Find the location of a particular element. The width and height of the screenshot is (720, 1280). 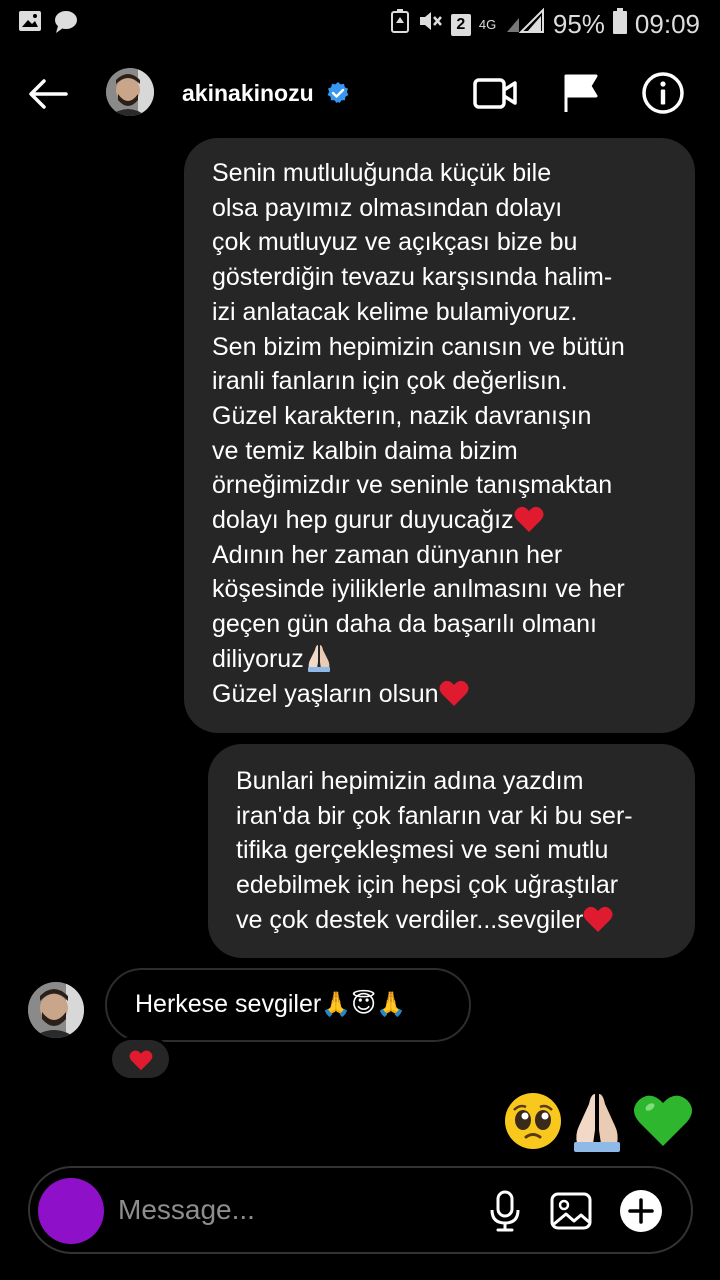

gallery-icon is located at coordinates (571, 1211).